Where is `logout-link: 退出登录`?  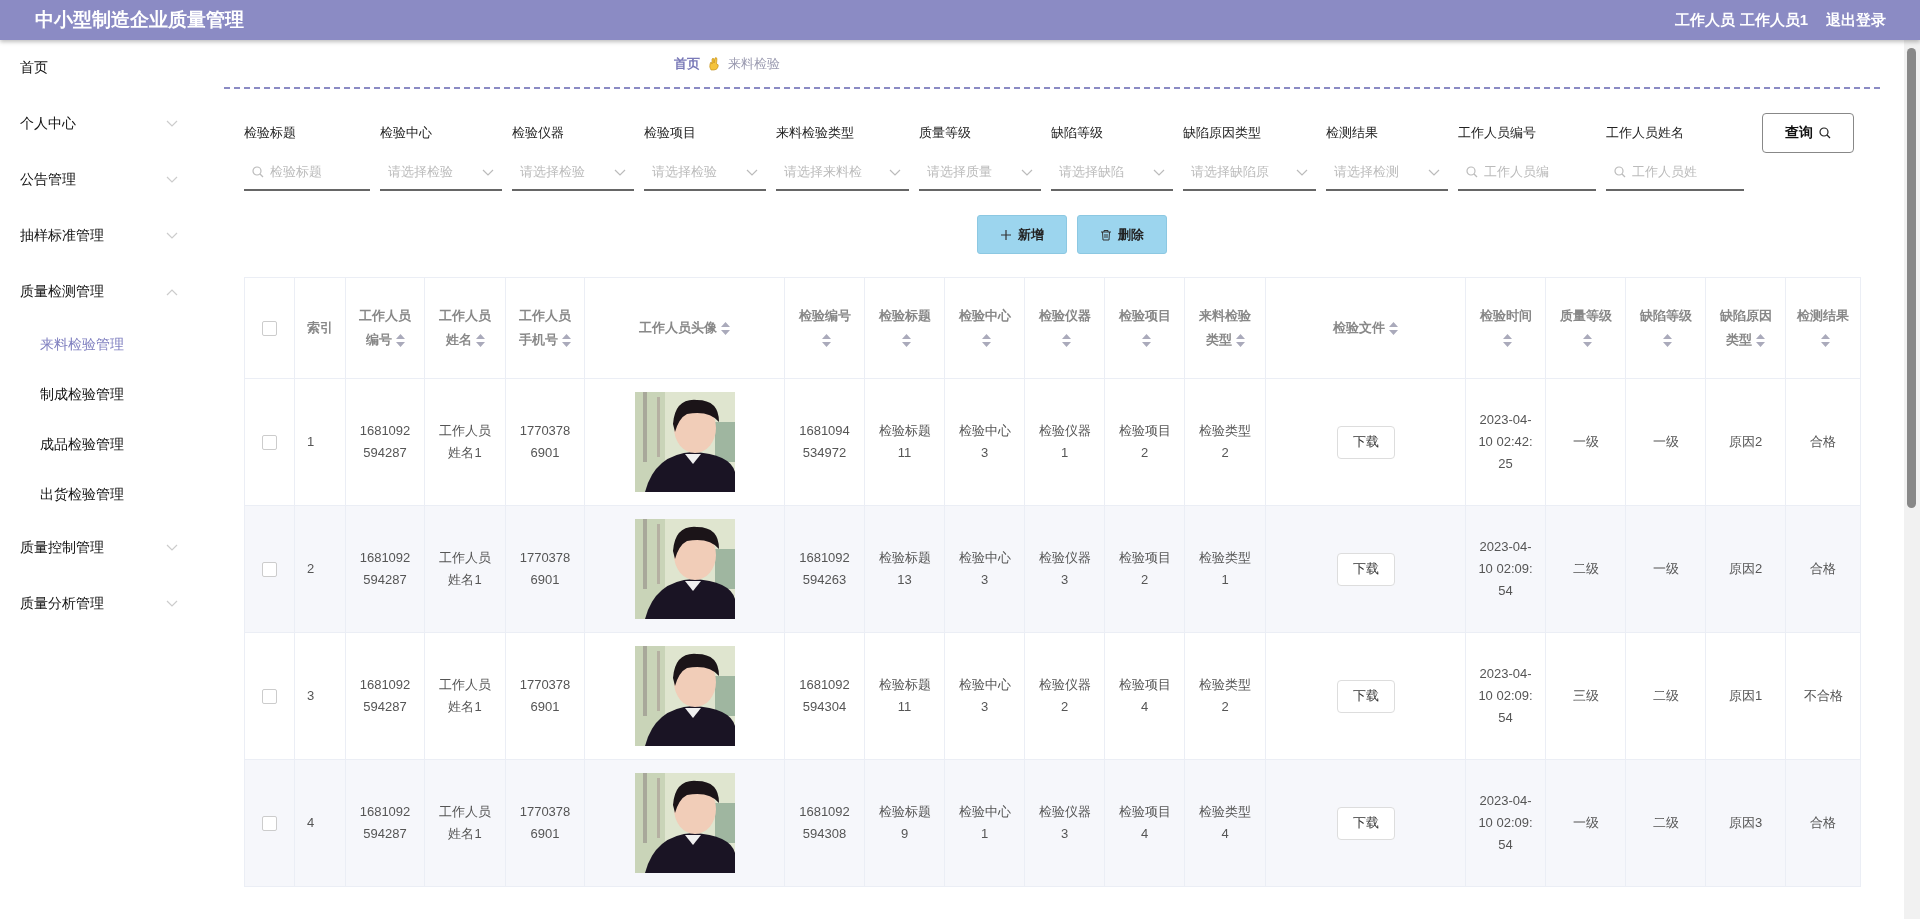 logout-link: 退出登录 is located at coordinates (1856, 20).